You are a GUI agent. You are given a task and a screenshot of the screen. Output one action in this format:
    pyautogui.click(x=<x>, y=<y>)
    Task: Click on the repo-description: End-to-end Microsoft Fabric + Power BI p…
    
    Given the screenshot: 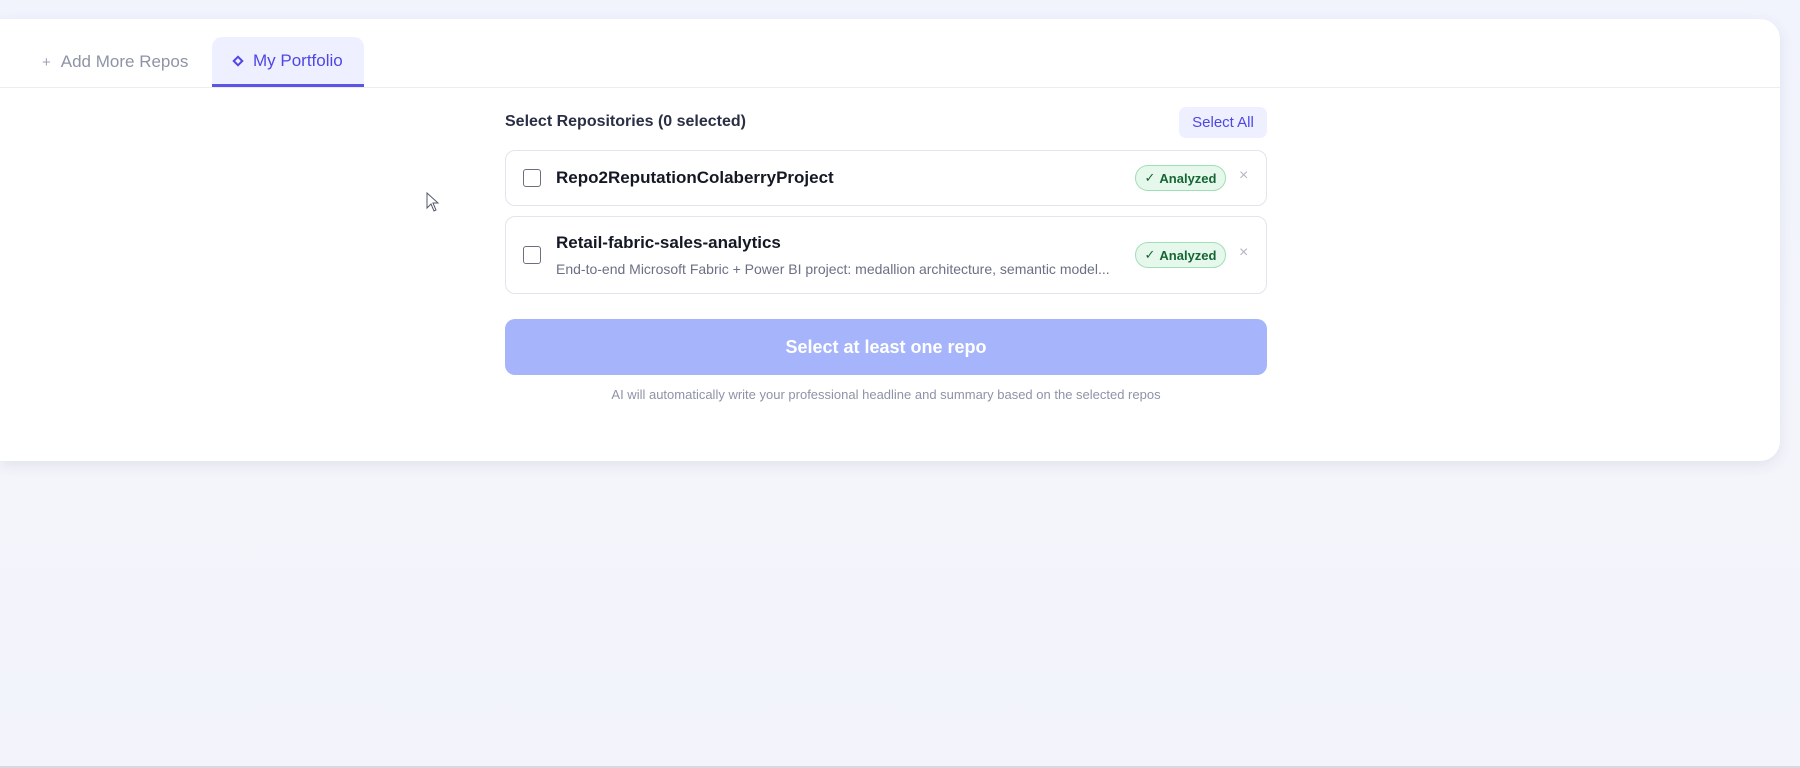 What is the action you would take?
    pyautogui.click(x=833, y=269)
    